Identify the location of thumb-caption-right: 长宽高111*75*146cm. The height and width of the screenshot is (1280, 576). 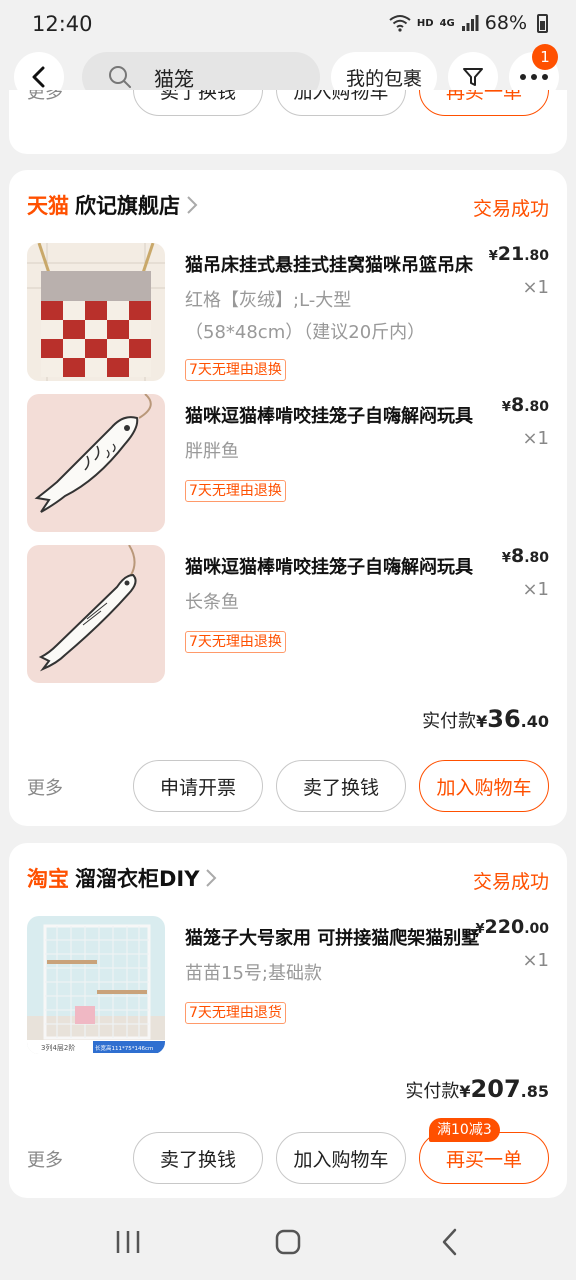
(124, 1048).